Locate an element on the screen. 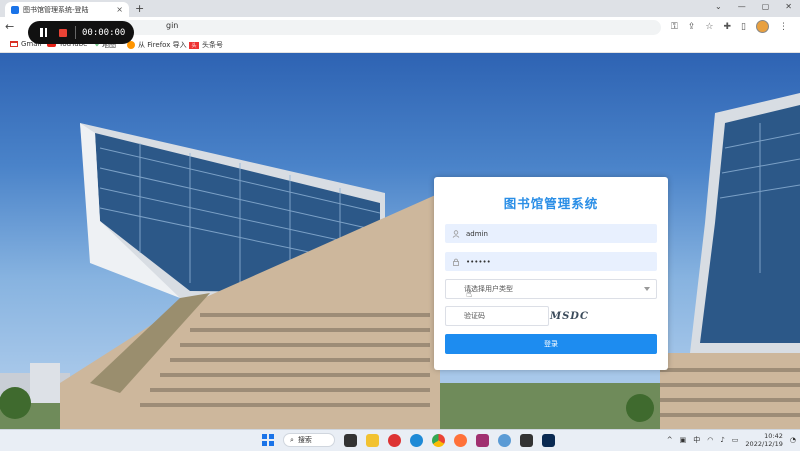 The width and height of the screenshot is (800, 451). tray-app-icon: ▣ is located at coordinates (683, 440).